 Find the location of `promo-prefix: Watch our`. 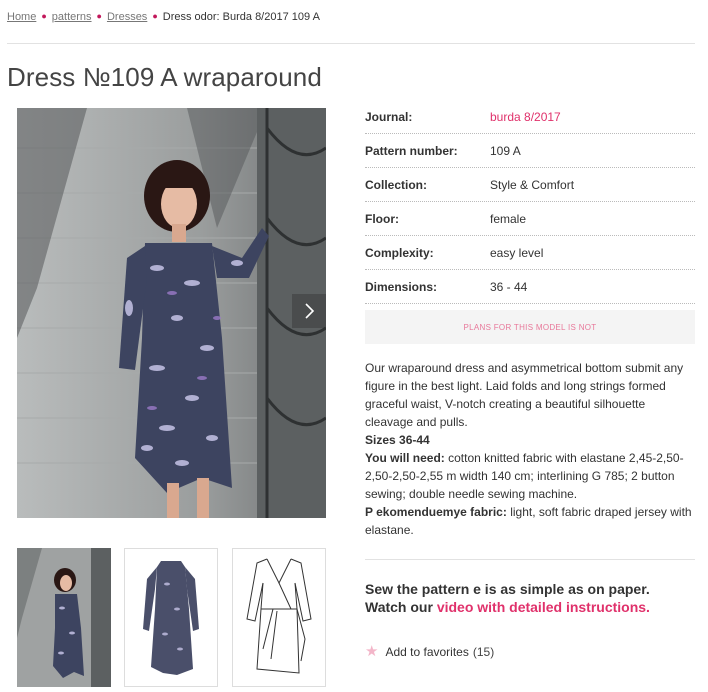

promo-prefix: Watch our is located at coordinates (399, 607).